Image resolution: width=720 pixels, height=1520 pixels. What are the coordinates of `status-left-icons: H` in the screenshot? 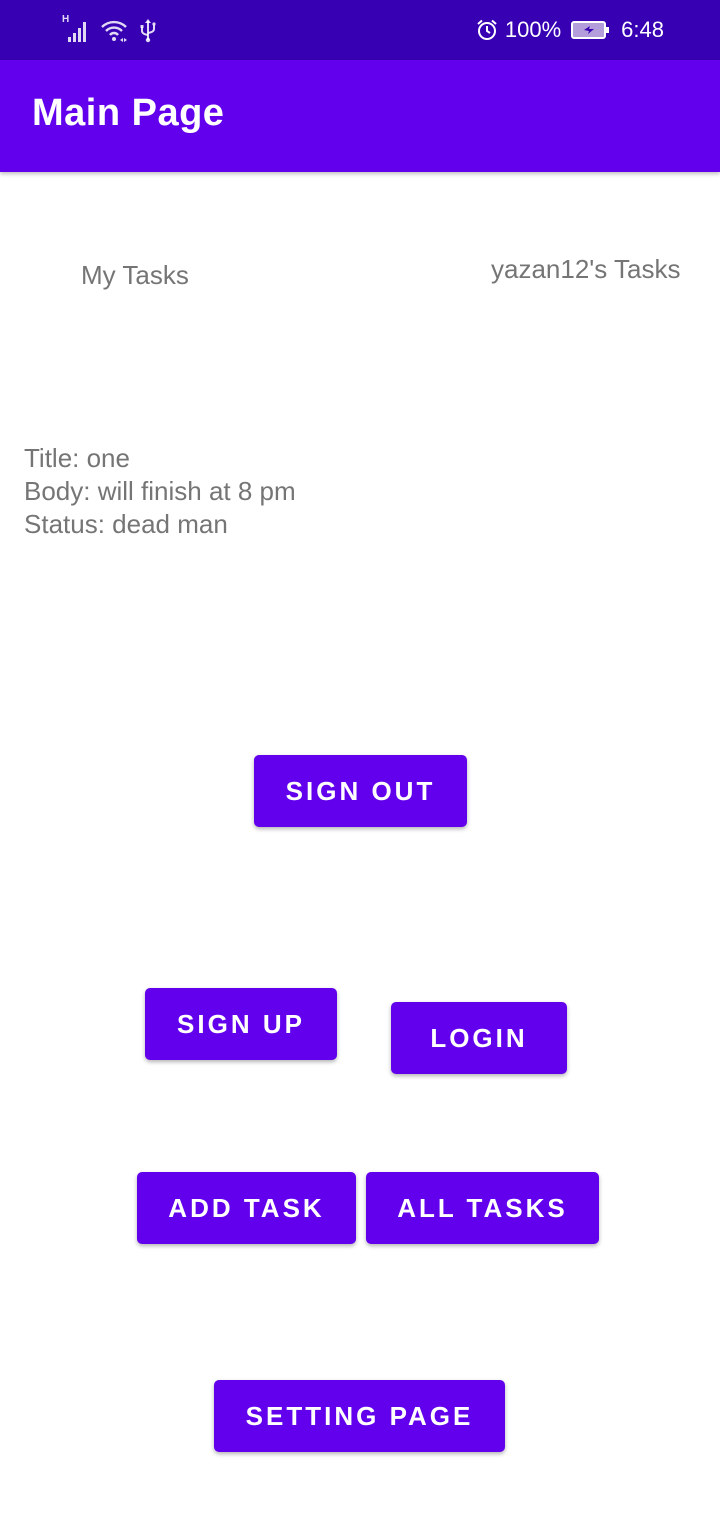 It's located at (110, 29).